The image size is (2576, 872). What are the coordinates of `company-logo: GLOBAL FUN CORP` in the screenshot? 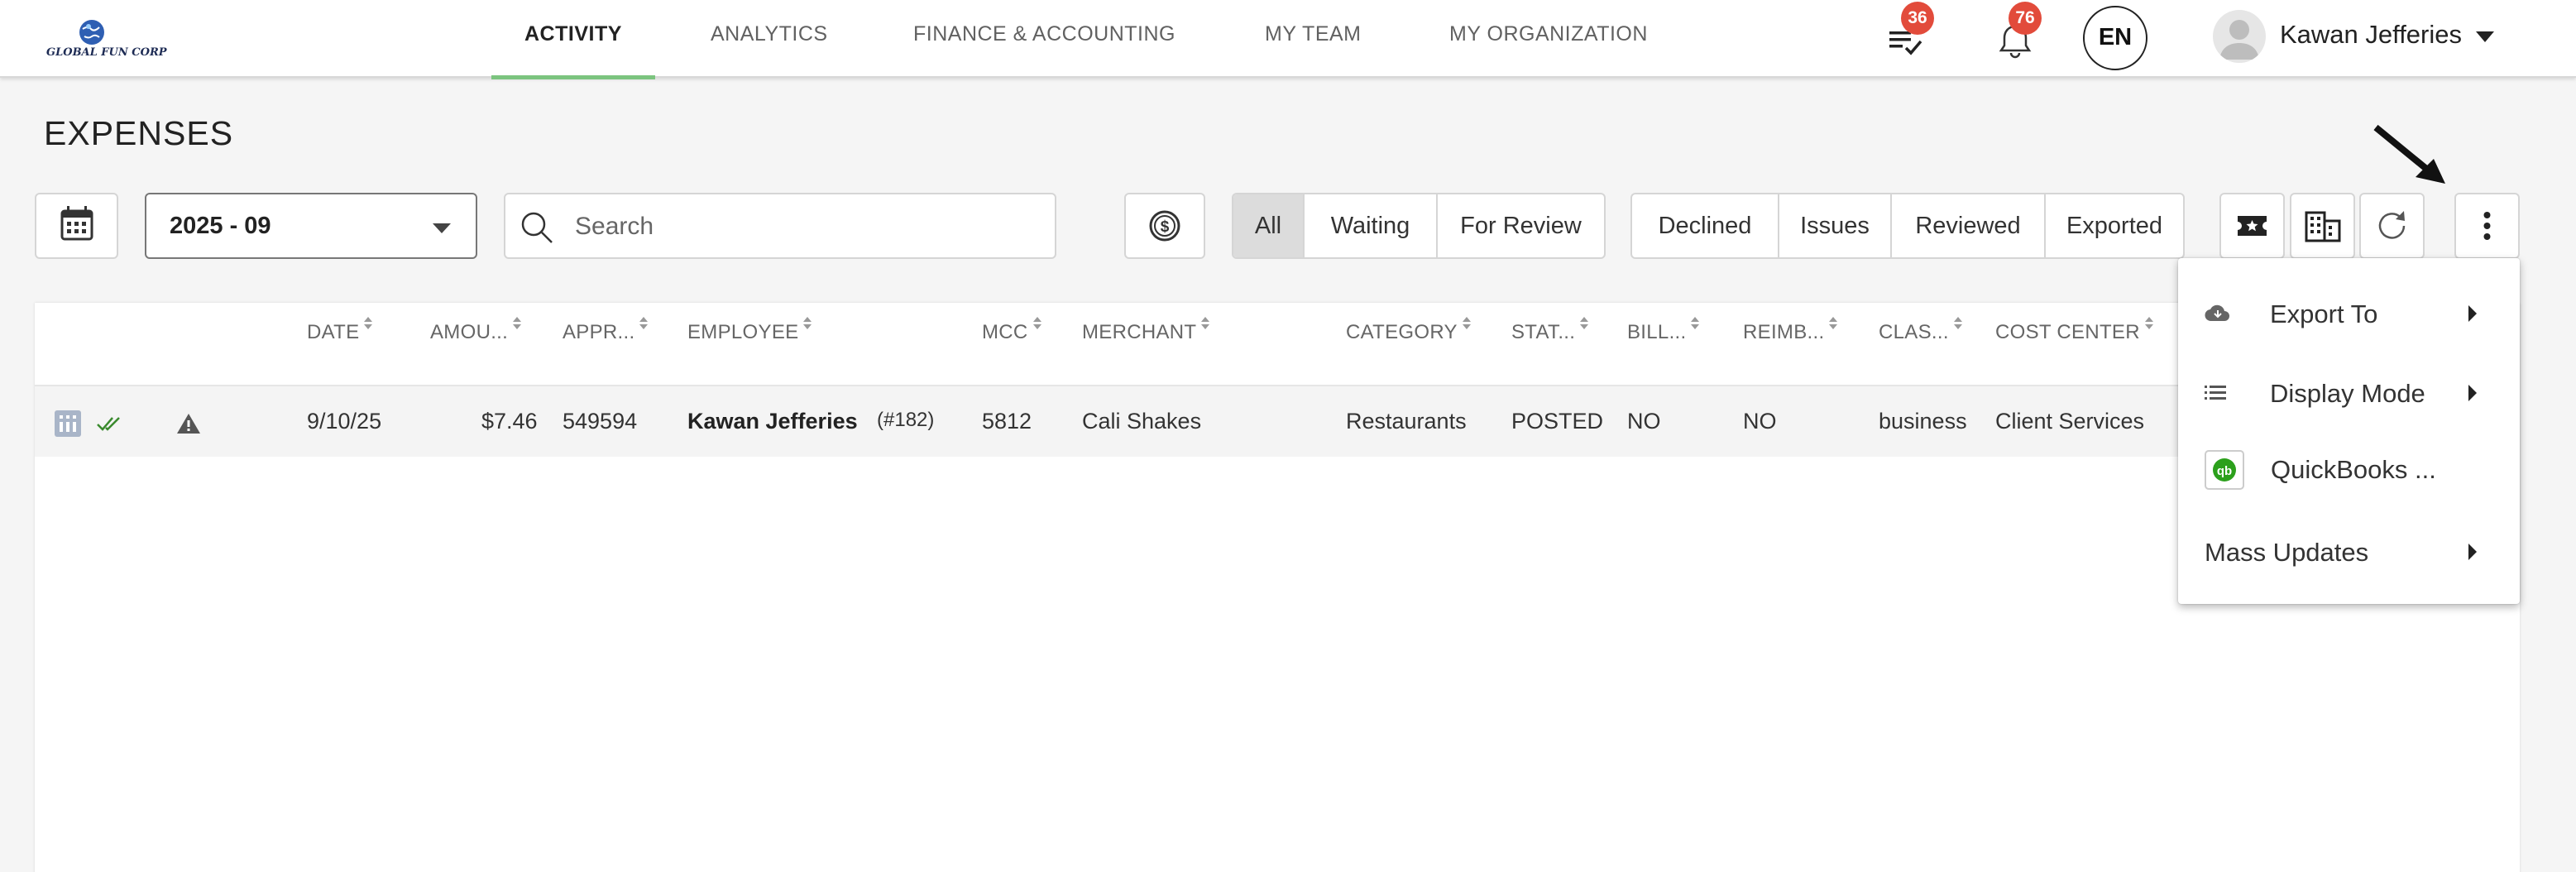 It's located at (107, 39).